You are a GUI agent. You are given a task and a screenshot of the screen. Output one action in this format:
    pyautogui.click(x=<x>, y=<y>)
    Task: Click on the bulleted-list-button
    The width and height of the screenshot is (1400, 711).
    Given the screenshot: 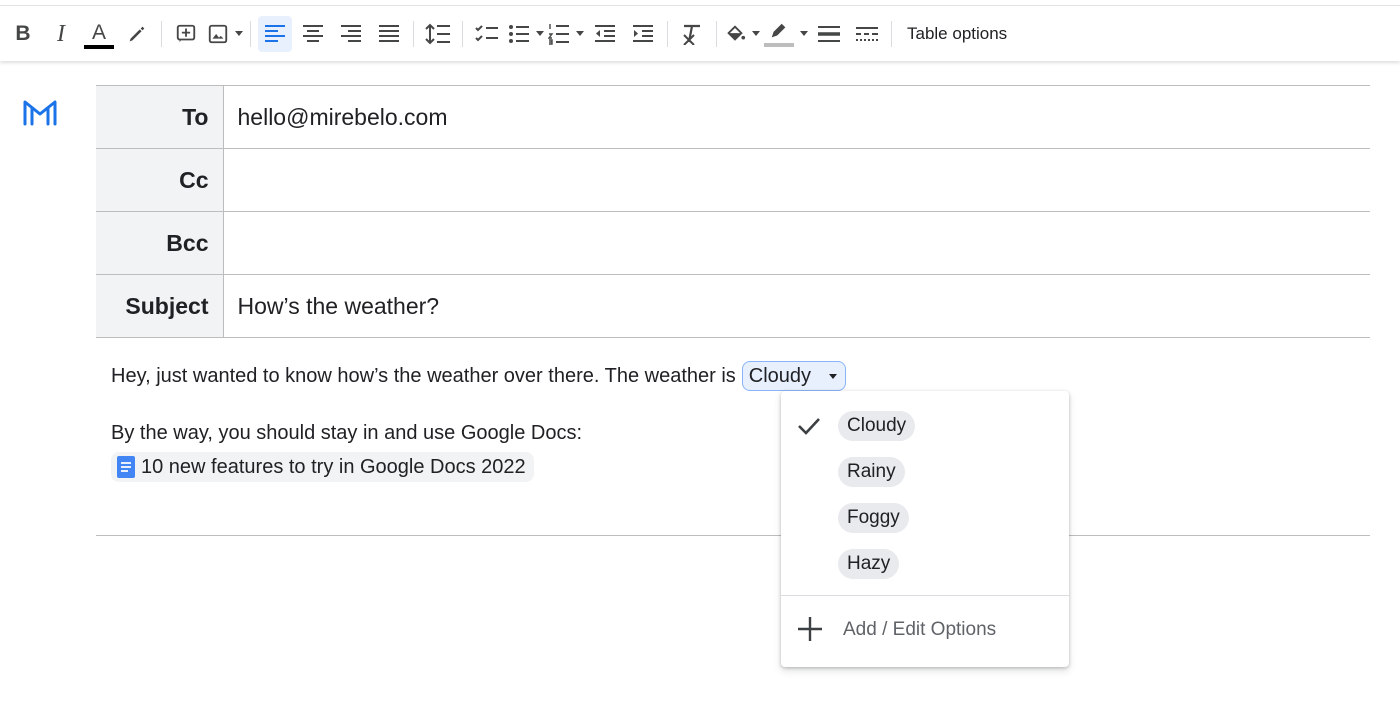 What is the action you would take?
    pyautogui.click(x=526, y=34)
    